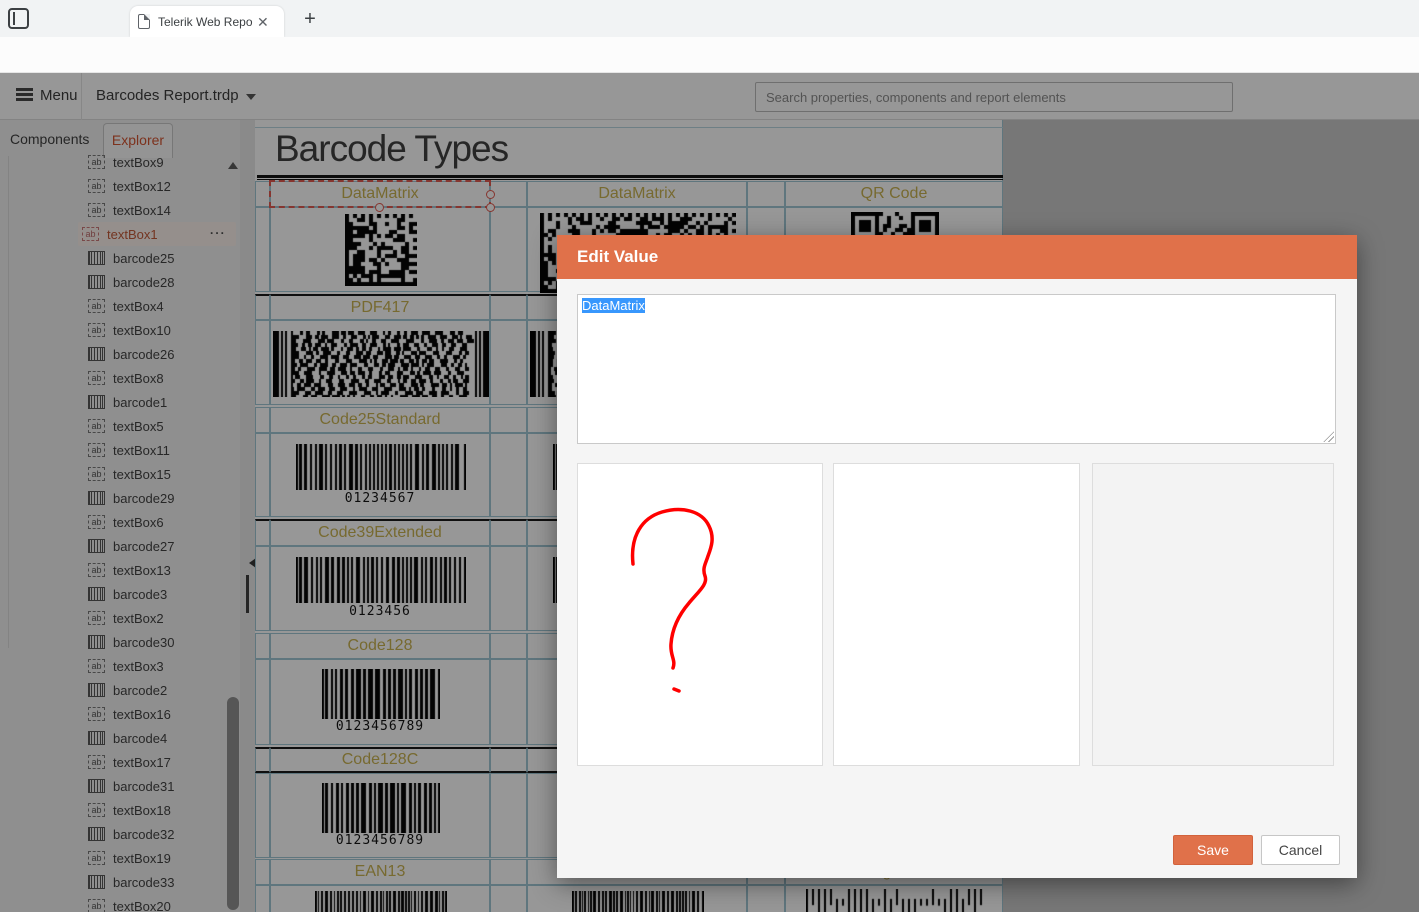 This screenshot has height=912, width=1419. I want to click on tab-actions-icon, so click(18, 18).